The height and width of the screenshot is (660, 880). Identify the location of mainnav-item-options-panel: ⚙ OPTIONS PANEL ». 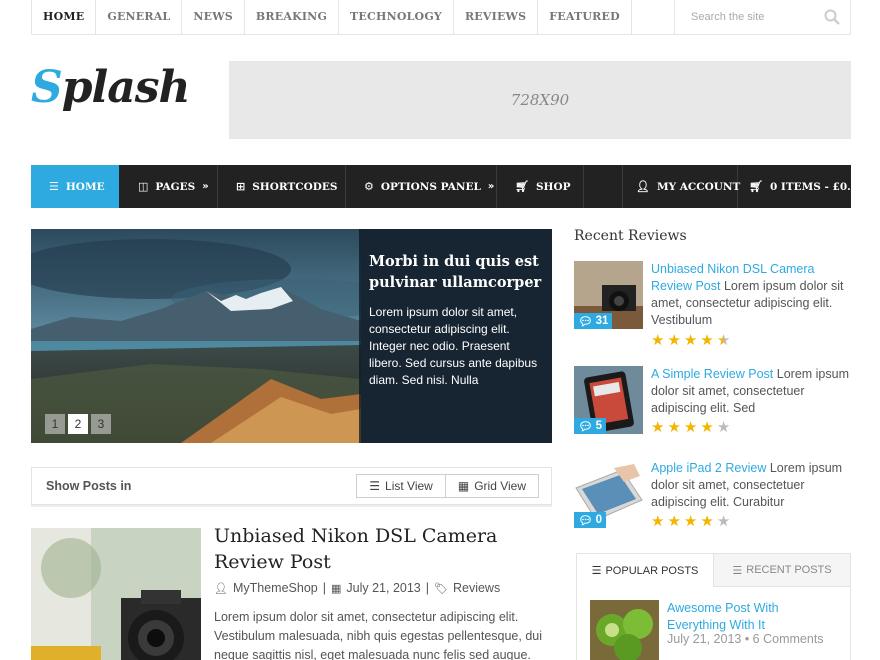
(421, 186).